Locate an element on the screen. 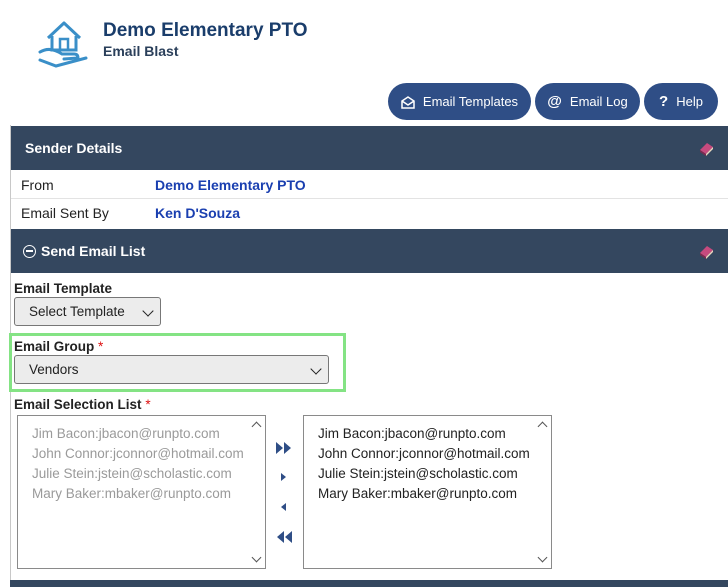  section-footer-bar is located at coordinates (369, 583).